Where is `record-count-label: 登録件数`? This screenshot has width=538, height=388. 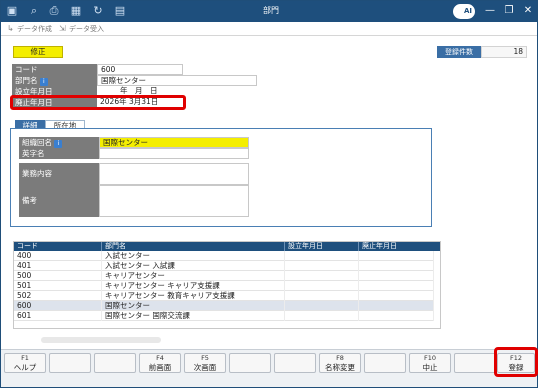 record-count-label: 登録件数 is located at coordinates (459, 52).